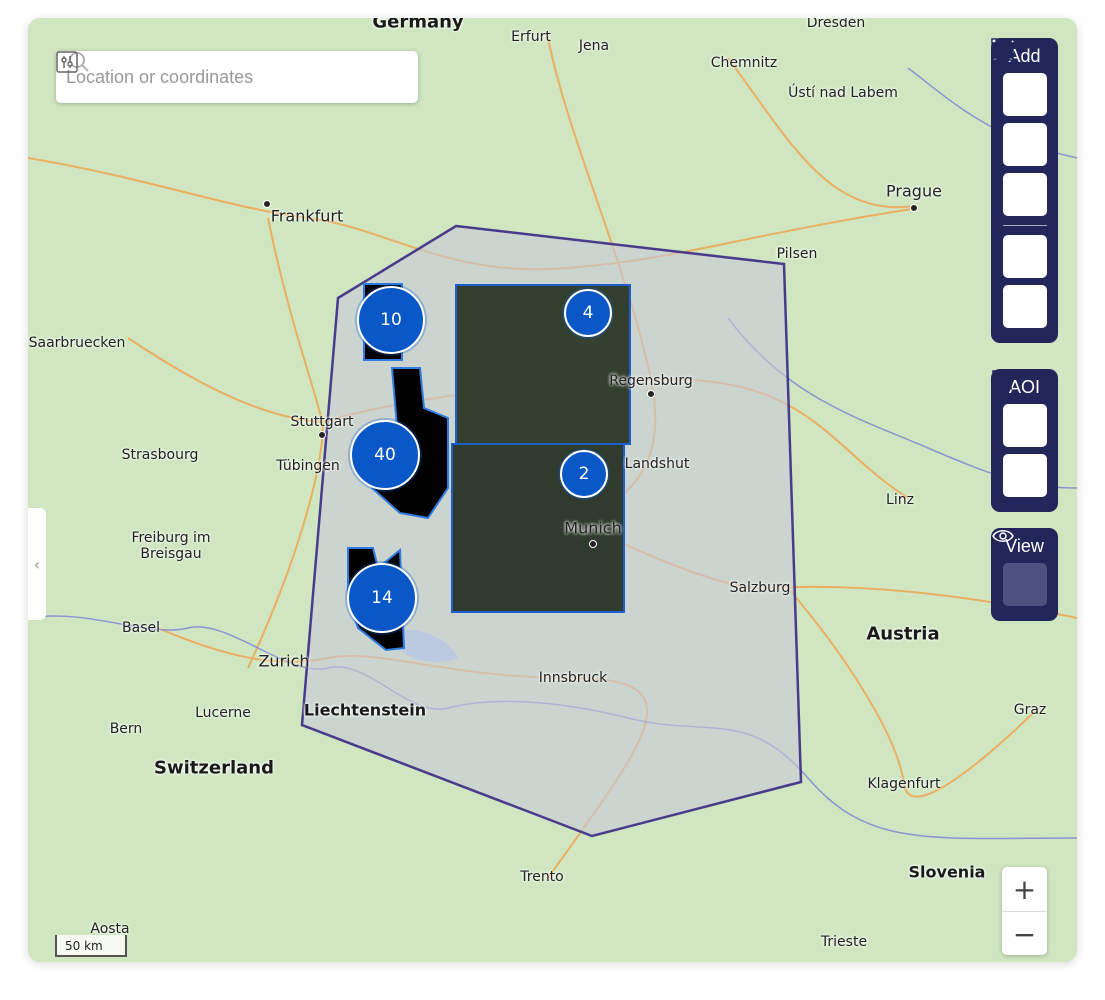 The height and width of the screenshot is (1000, 1105). I want to click on cluster-marker: 10, so click(391, 320).